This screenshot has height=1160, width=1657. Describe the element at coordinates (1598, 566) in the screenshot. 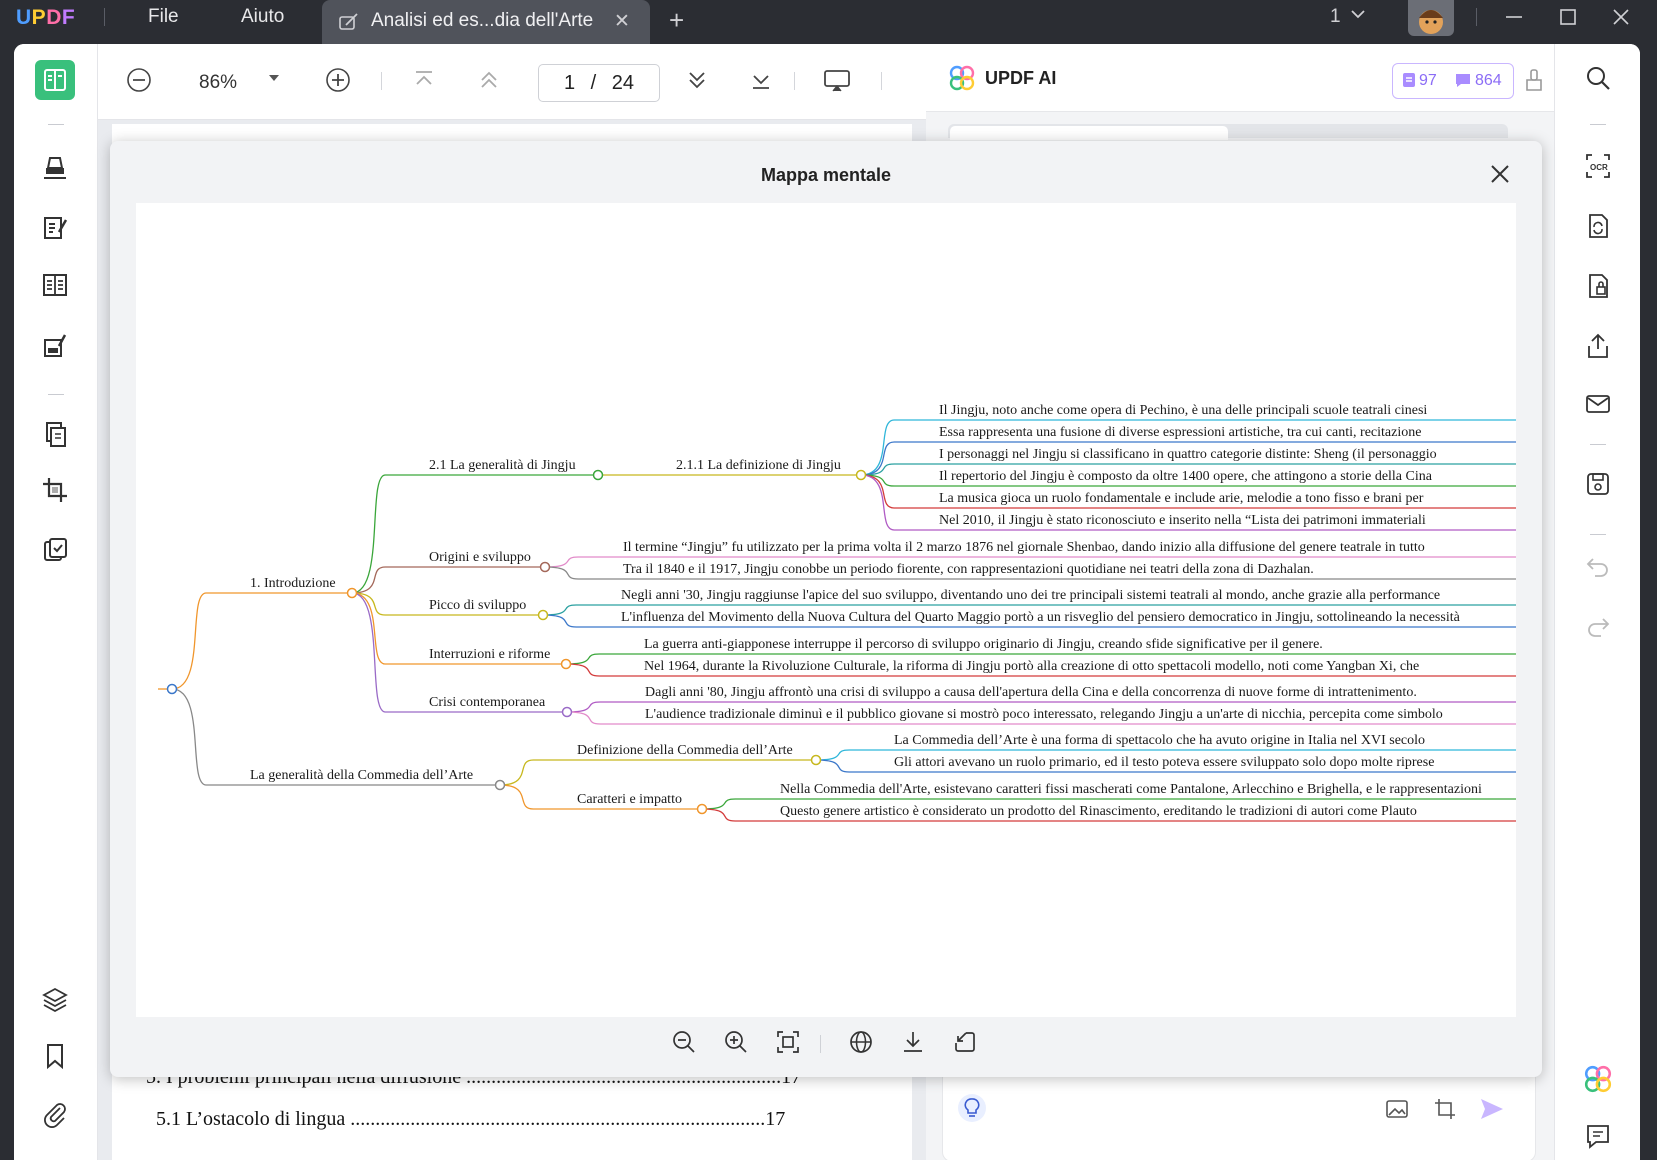

I see `undo-icon` at that location.